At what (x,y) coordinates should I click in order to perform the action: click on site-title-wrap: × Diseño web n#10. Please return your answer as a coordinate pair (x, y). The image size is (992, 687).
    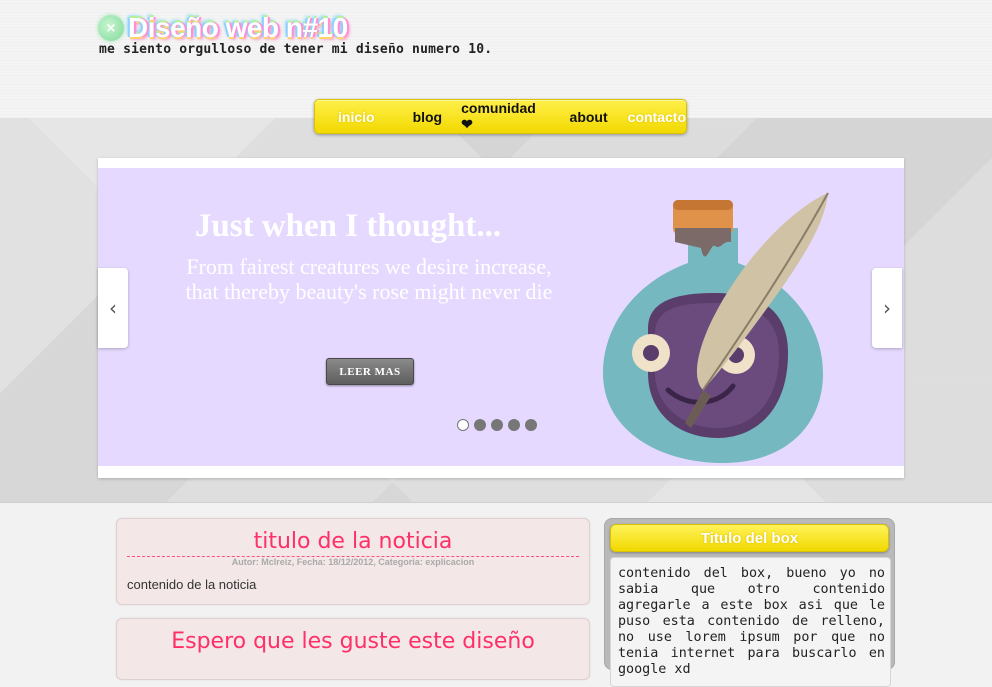
    Looking at the image, I should click on (223, 28).